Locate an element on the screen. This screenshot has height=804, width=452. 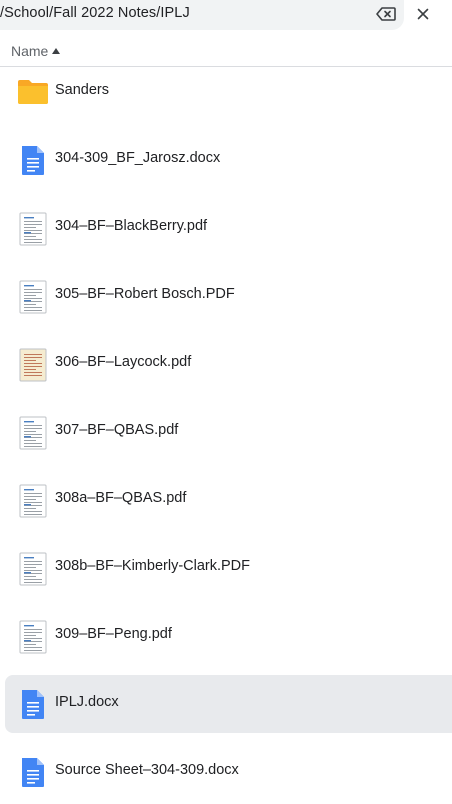
file-name: 305–BF–Robert Bosch.PDF is located at coordinates (145, 294).